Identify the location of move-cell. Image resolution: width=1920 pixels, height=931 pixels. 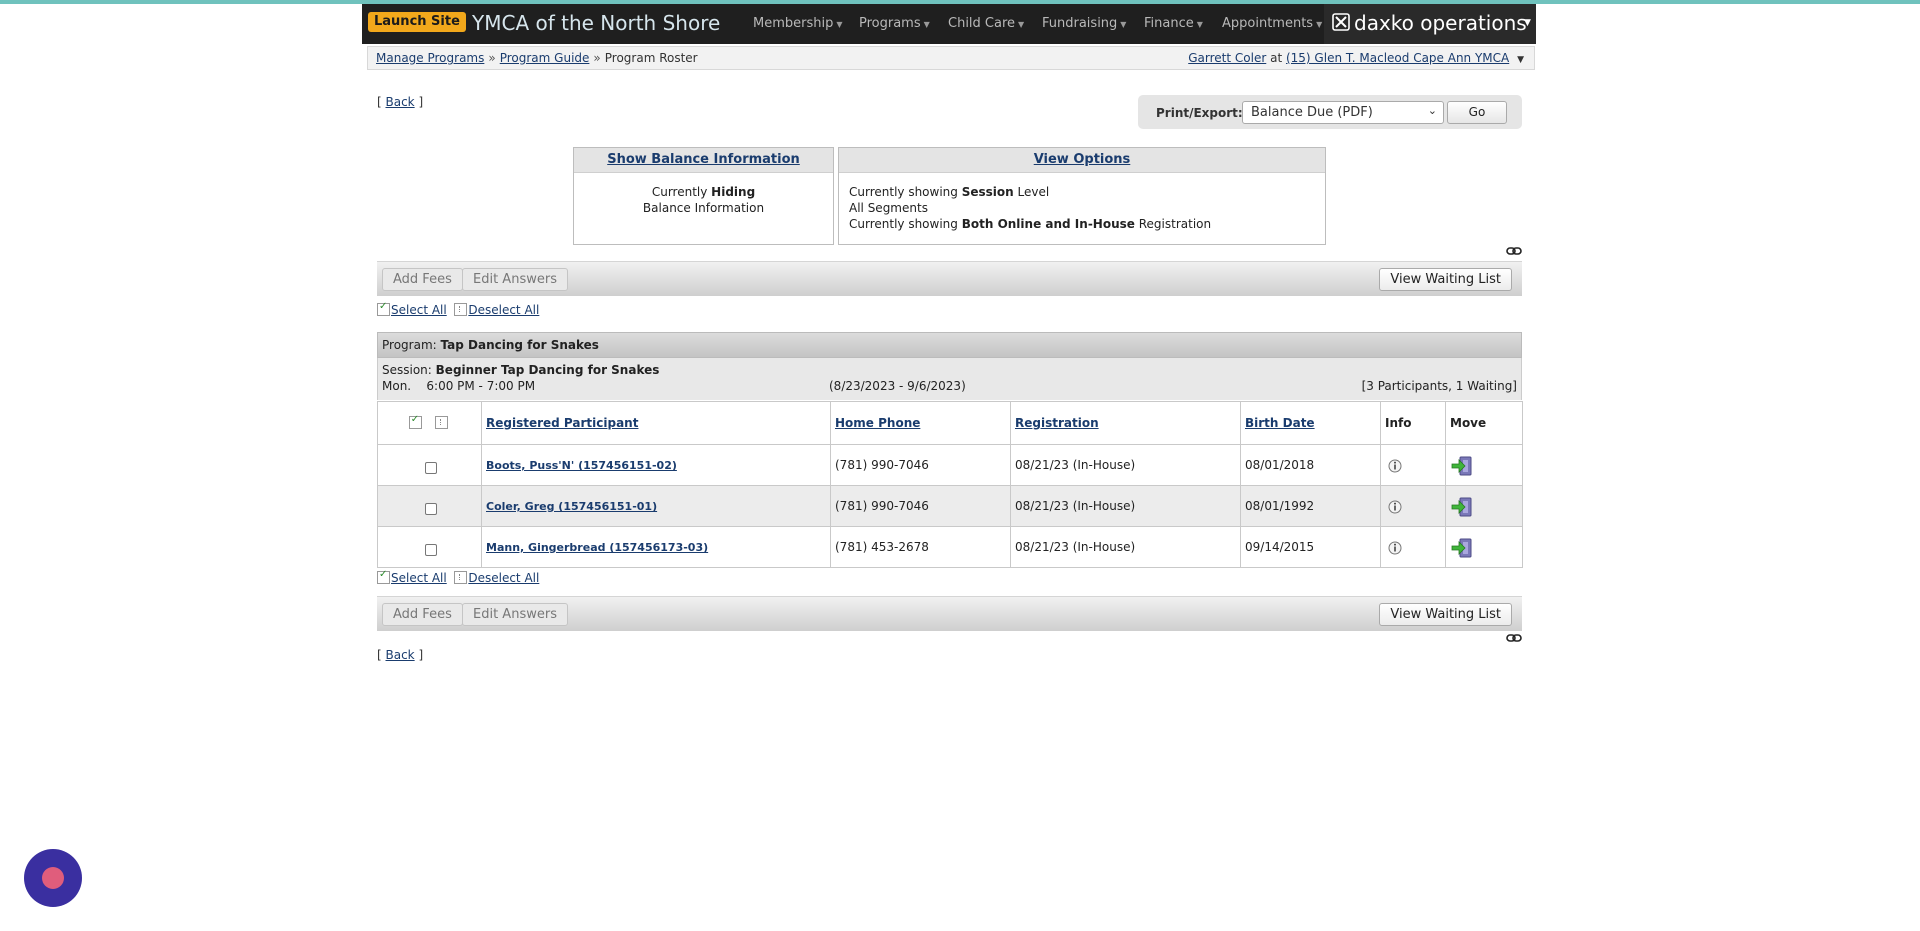
(1484, 465).